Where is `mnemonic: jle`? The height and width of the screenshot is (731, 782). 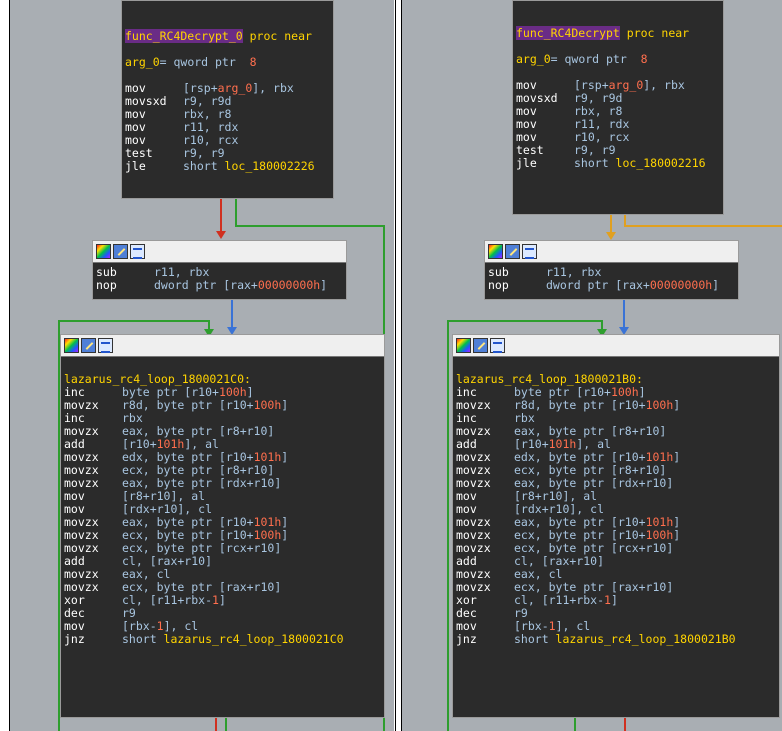
mnemonic: jle is located at coordinates (526, 163).